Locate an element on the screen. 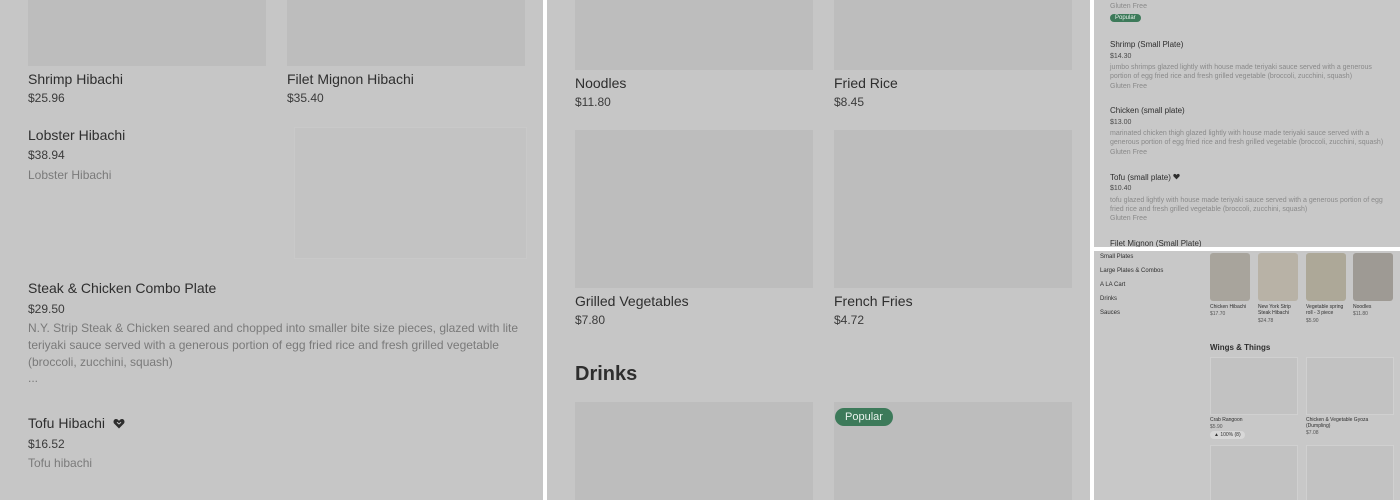 The width and height of the screenshot is (1400, 500). thumb-label: Vegetable spring roll - 3 piece is located at coordinates (1325, 310).